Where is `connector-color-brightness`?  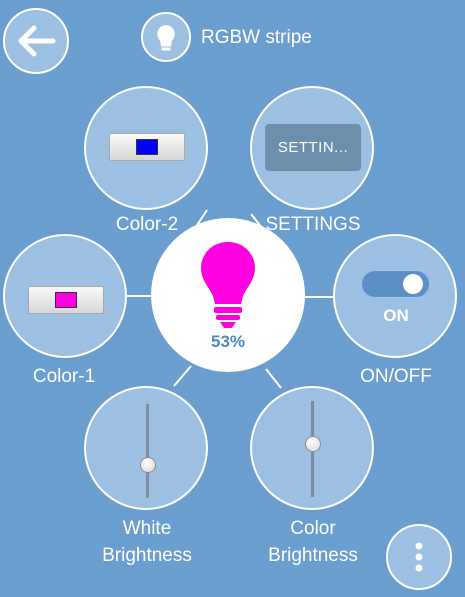 connector-color-brightness is located at coordinates (273, 378).